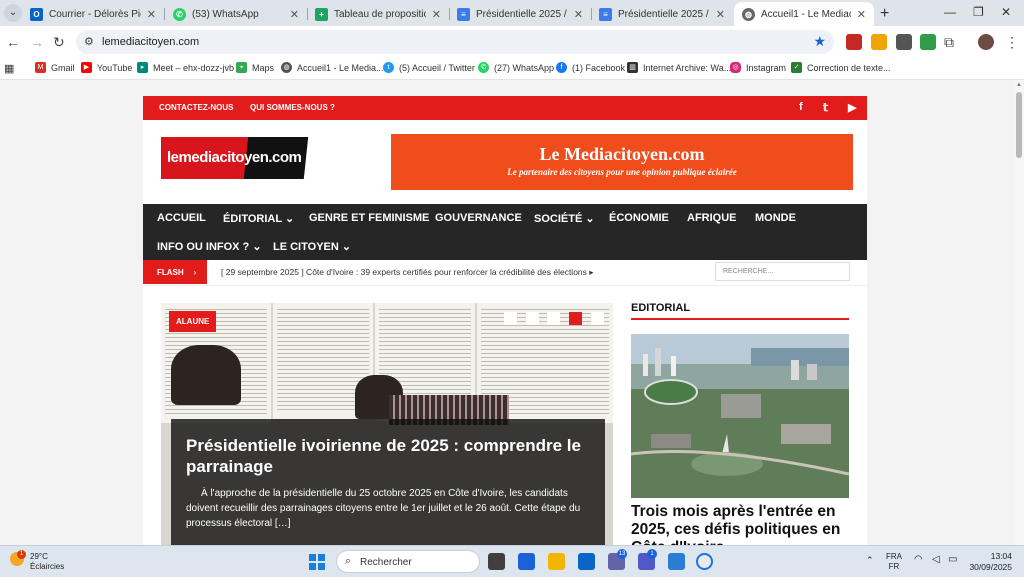 The width and height of the screenshot is (1024, 577). Describe the element at coordinates (235, 158) in the screenshot. I see `site-logo: lemediacitoyen.com` at that location.